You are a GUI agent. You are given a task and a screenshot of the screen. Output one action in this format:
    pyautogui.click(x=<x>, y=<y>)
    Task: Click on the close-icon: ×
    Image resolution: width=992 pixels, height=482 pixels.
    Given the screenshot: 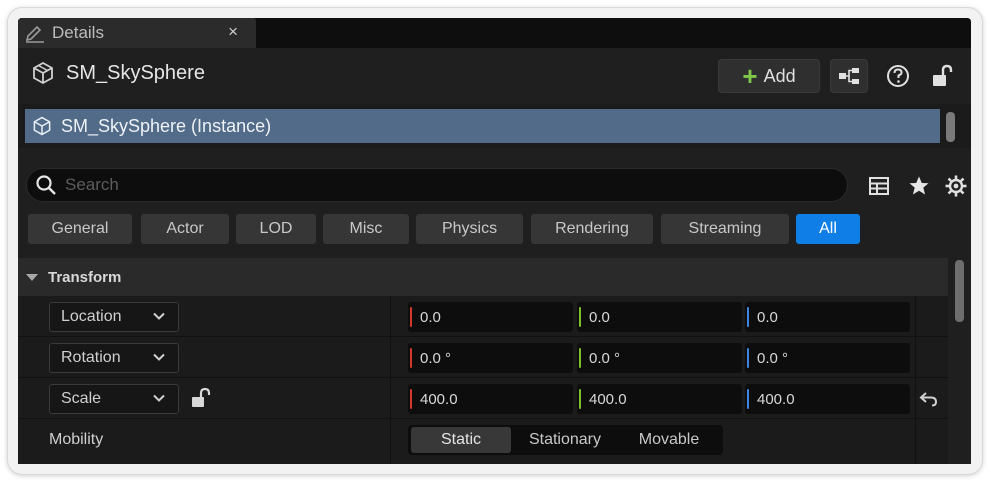 What is the action you would take?
    pyautogui.click(x=233, y=32)
    